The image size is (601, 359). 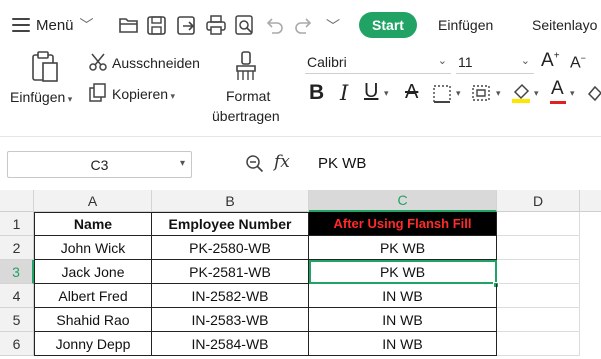 I want to click on function-icon: fx, so click(x=282, y=162).